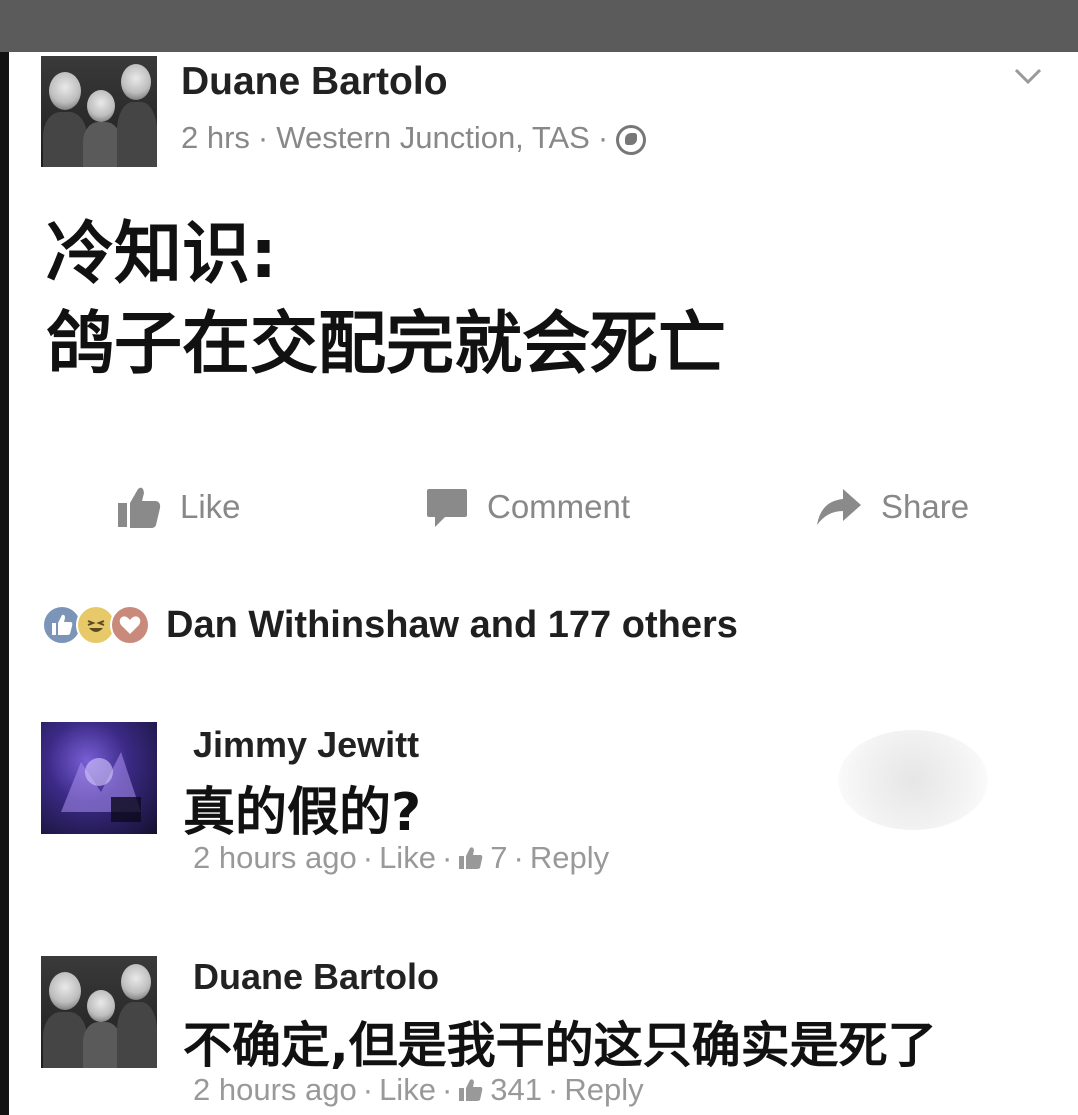  What do you see at coordinates (215, 138) in the screenshot?
I see `post-time: 2 hrs` at bounding box center [215, 138].